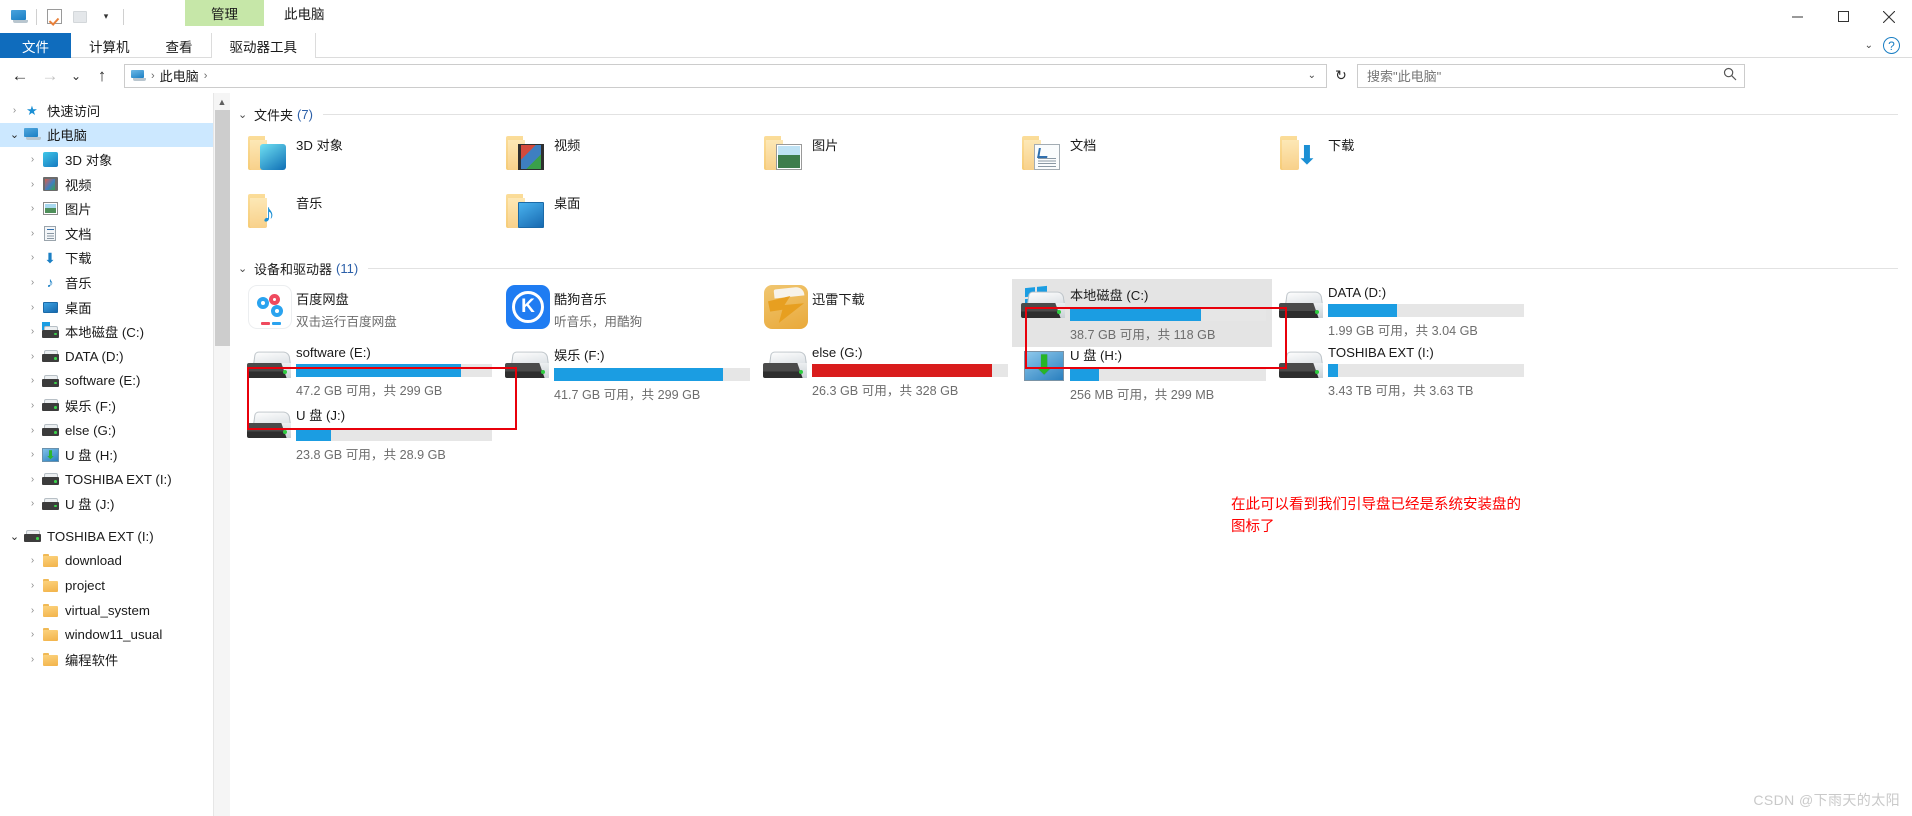  Describe the element at coordinates (222, 101) in the screenshot. I see `scroll-up-icon: ▲` at that location.